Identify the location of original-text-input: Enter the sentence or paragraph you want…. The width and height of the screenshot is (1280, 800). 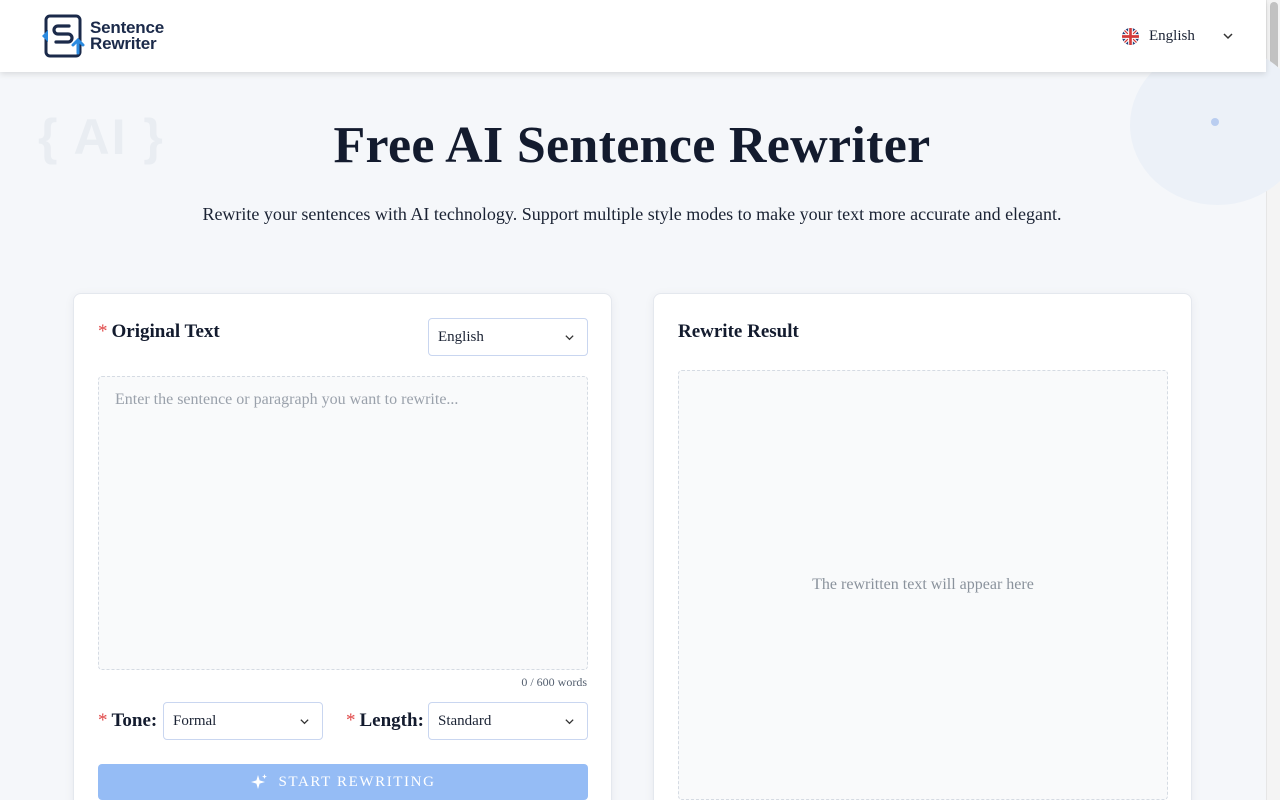
(343, 523).